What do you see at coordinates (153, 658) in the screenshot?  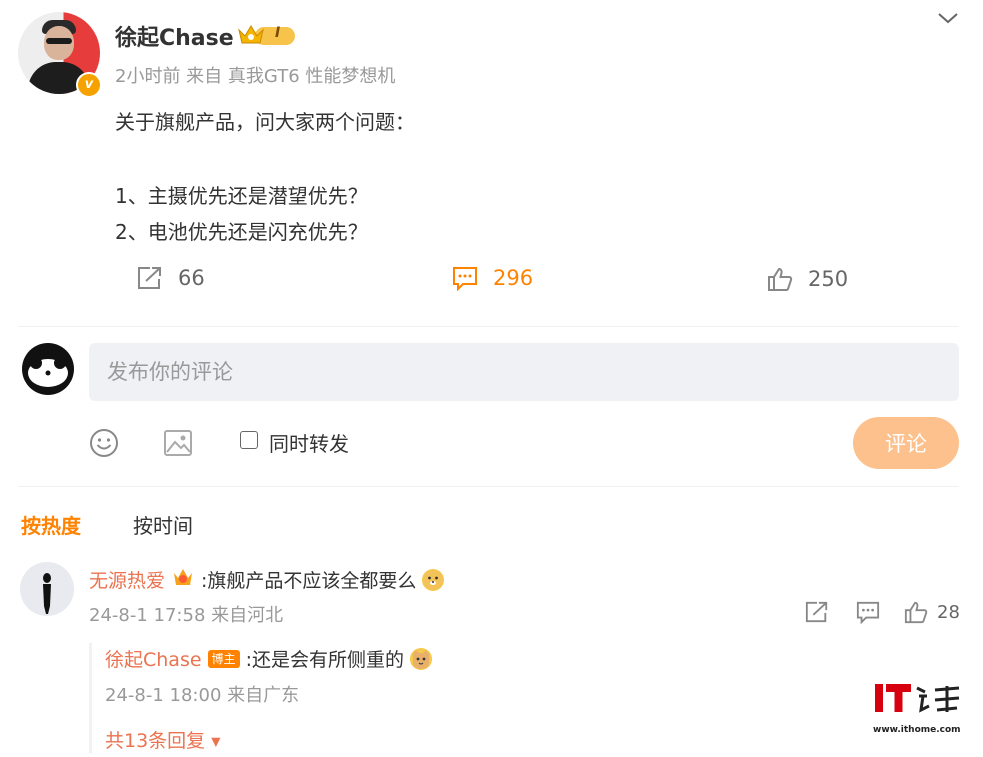 I see `reply-author-name: 徐起Chase` at bounding box center [153, 658].